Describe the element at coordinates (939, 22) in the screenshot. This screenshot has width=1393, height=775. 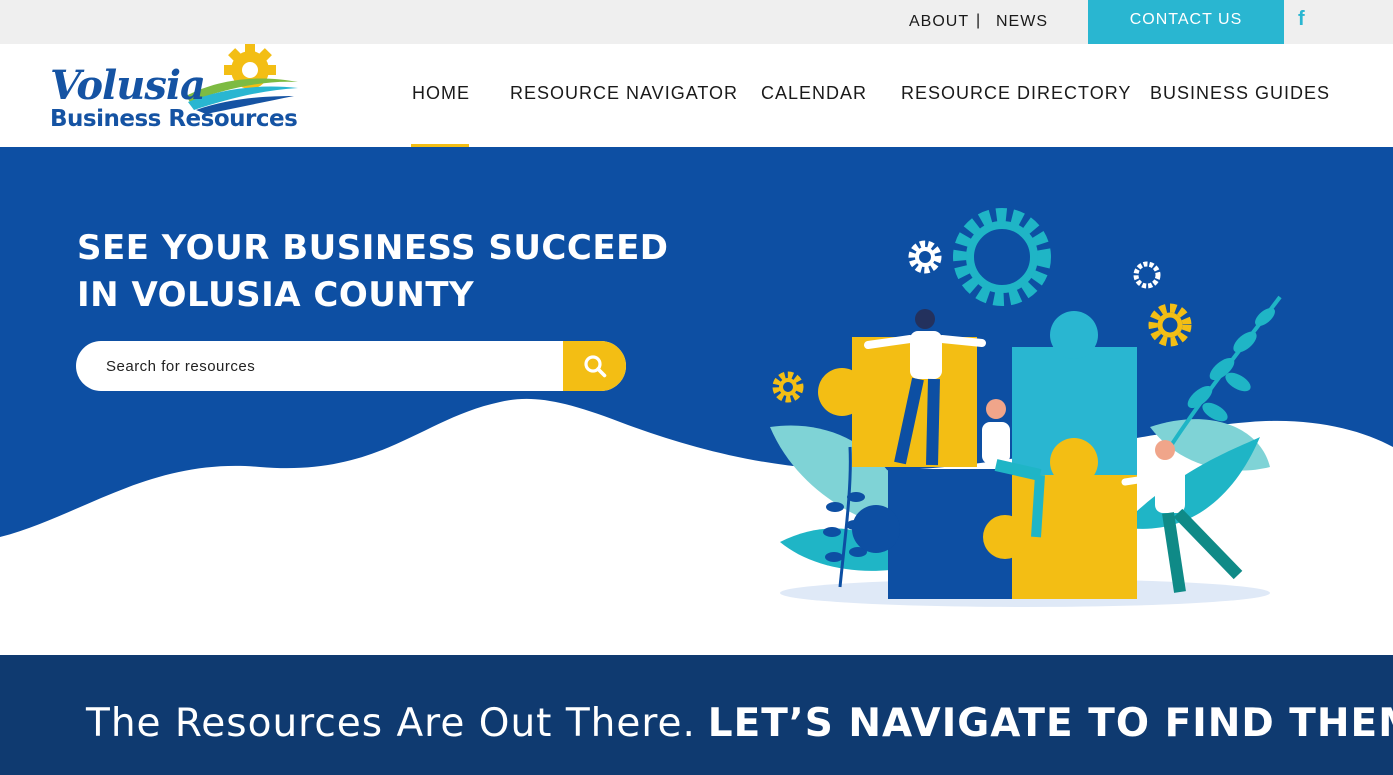
I see `about-link: ABOUT` at that location.